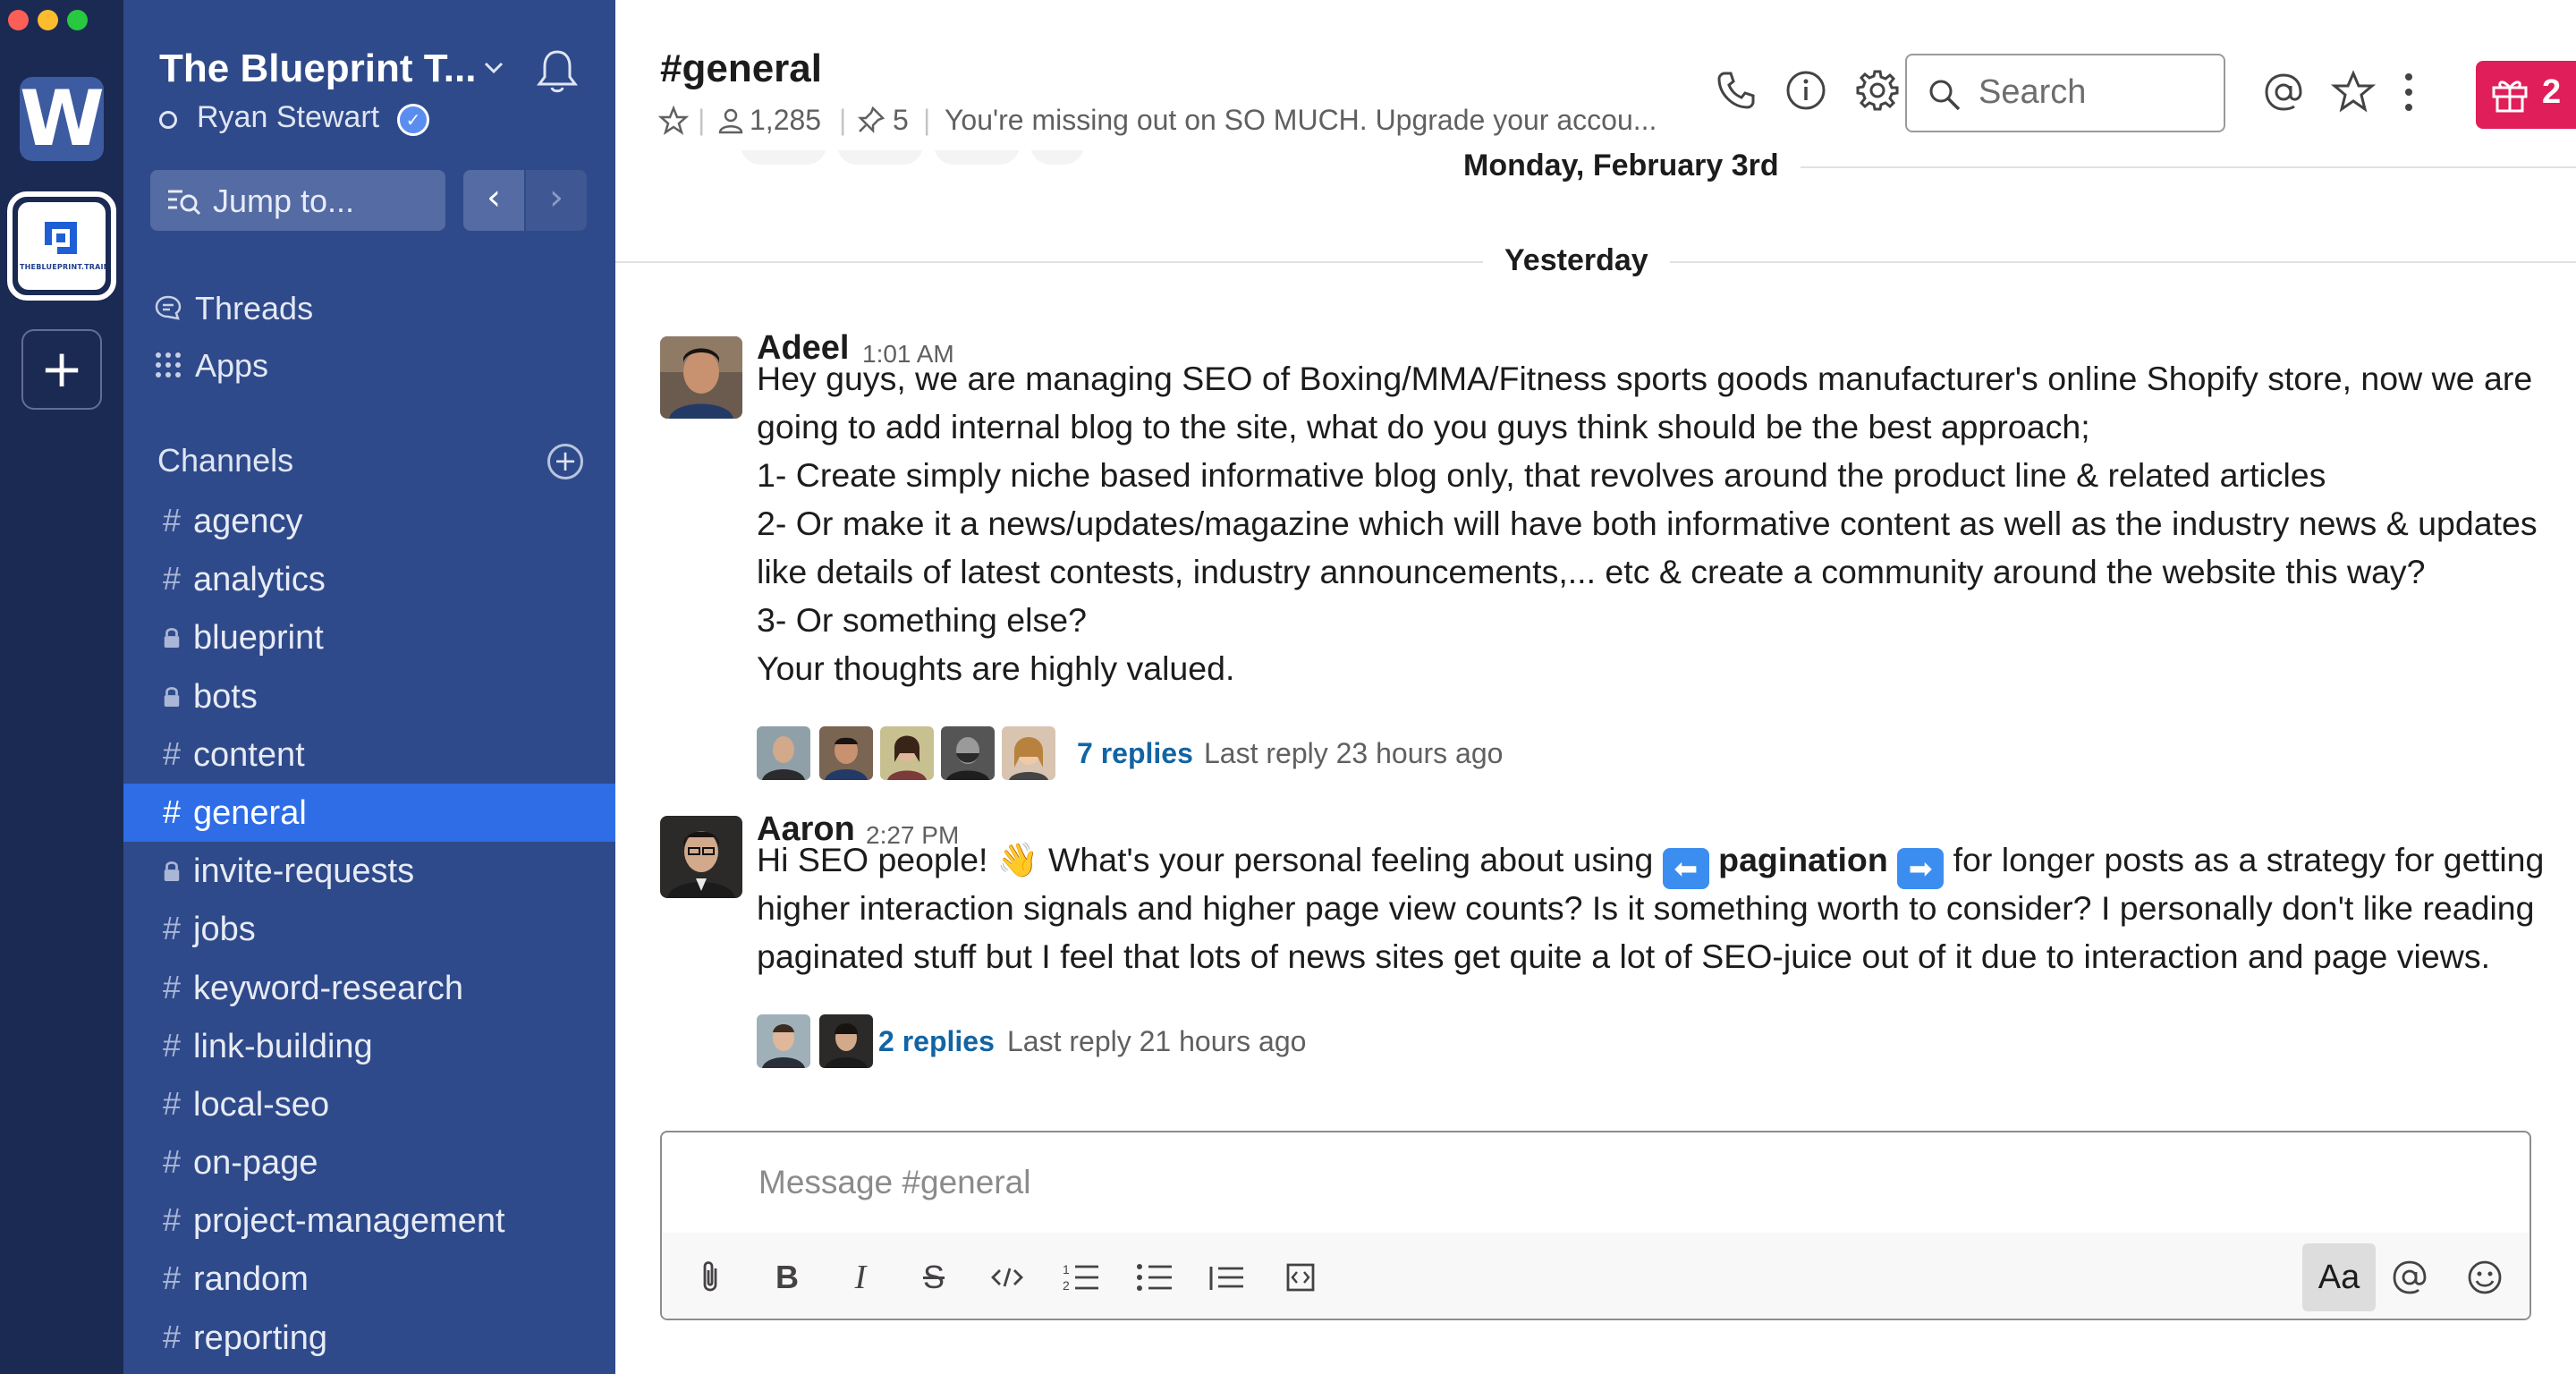 This screenshot has height=1374, width=2576. I want to click on attachment-icon, so click(710, 1277).